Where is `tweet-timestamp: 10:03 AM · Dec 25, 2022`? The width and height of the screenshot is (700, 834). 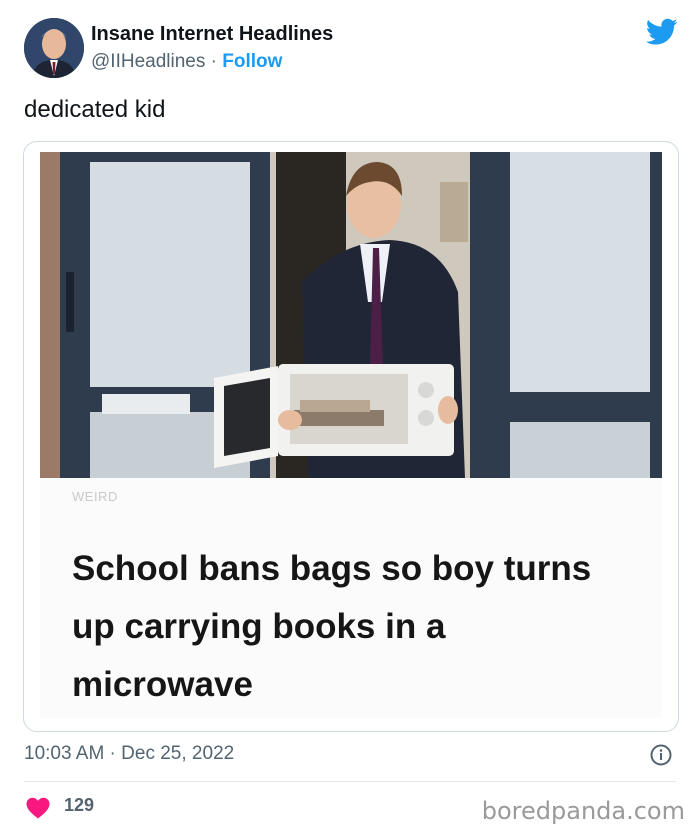
tweet-timestamp: 10:03 AM · Dec 25, 2022 is located at coordinates (129, 754).